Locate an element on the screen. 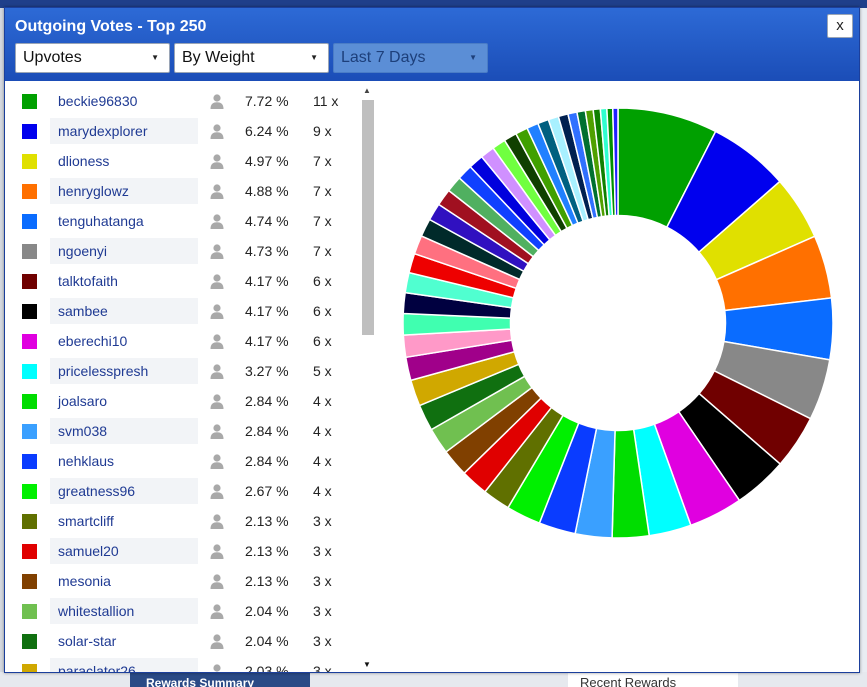 Image resolution: width=867 pixels, height=687 pixels. list-item: marydexplorer 6.24 % 9 x is located at coordinates (188, 131).